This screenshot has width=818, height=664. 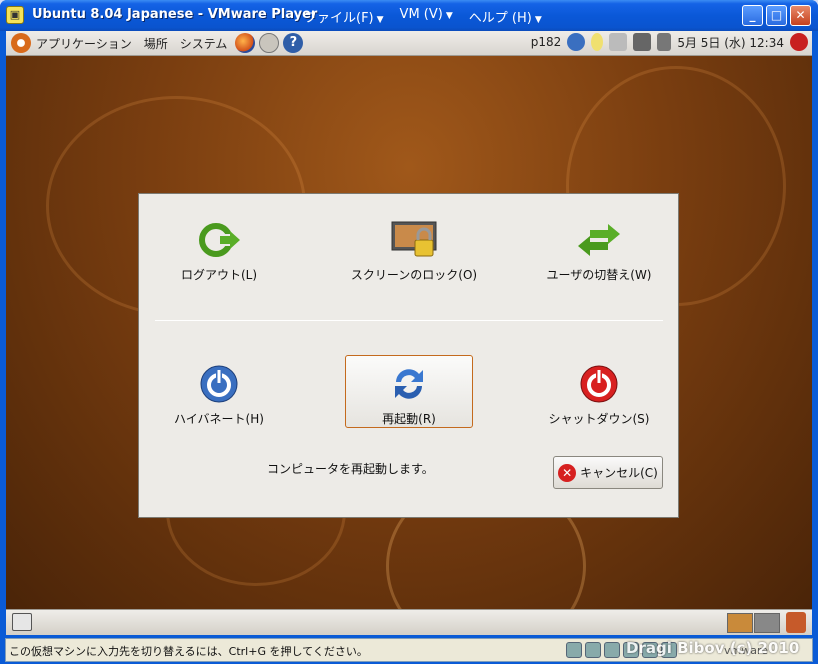 I want to click on firefox-launcher-icon, so click(x=245, y=43).